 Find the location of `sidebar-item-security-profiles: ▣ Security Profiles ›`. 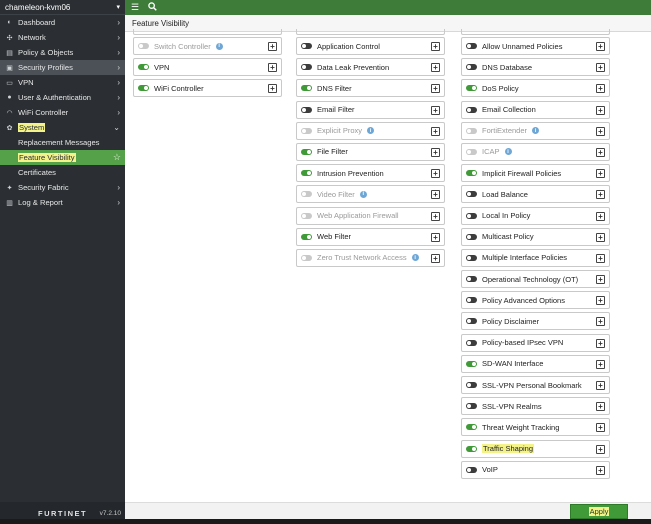

sidebar-item-security-profiles: ▣ Security Profiles › is located at coordinates (62, 67).